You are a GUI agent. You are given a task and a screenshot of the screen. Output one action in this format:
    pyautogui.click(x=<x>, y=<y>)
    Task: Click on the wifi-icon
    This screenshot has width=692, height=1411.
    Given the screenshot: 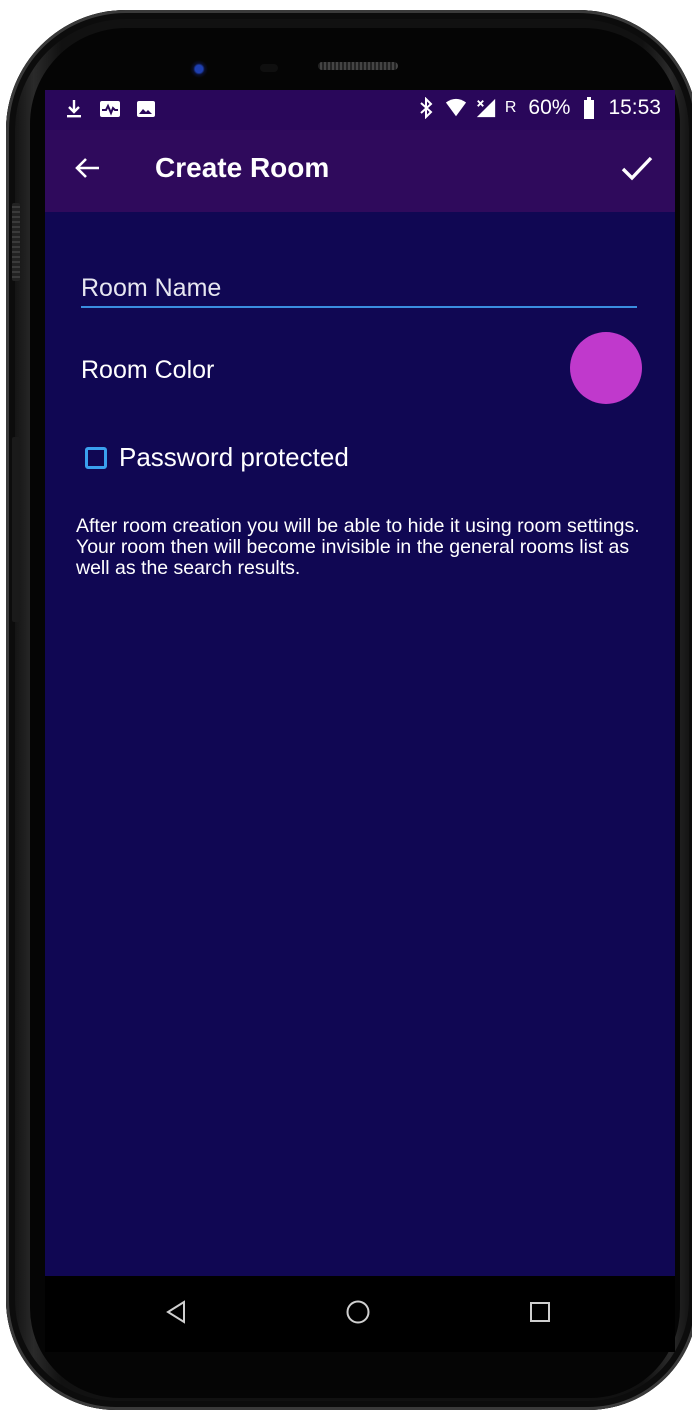 What is the action you would take?
    pyautogui.click(x=456, y=108)
    